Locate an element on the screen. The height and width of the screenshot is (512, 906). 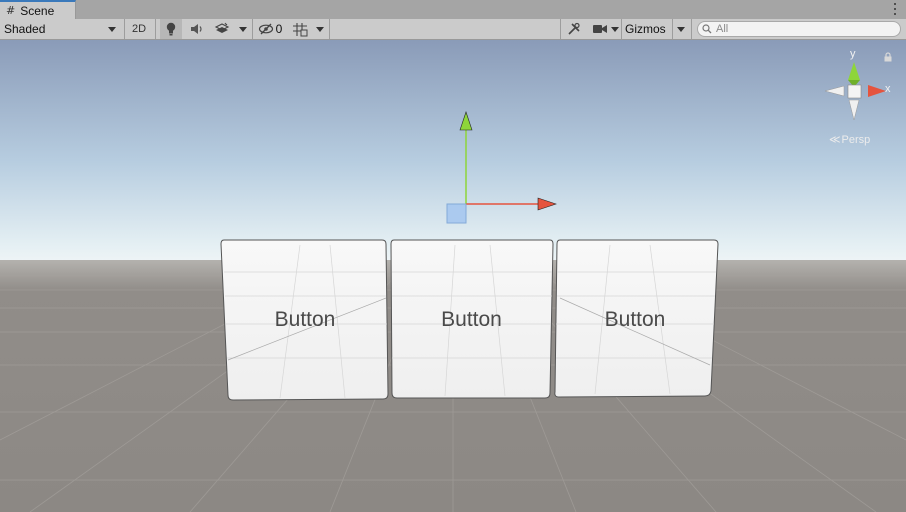
scene-visibility-toggle: 0 is located at coordinates (270, 29).